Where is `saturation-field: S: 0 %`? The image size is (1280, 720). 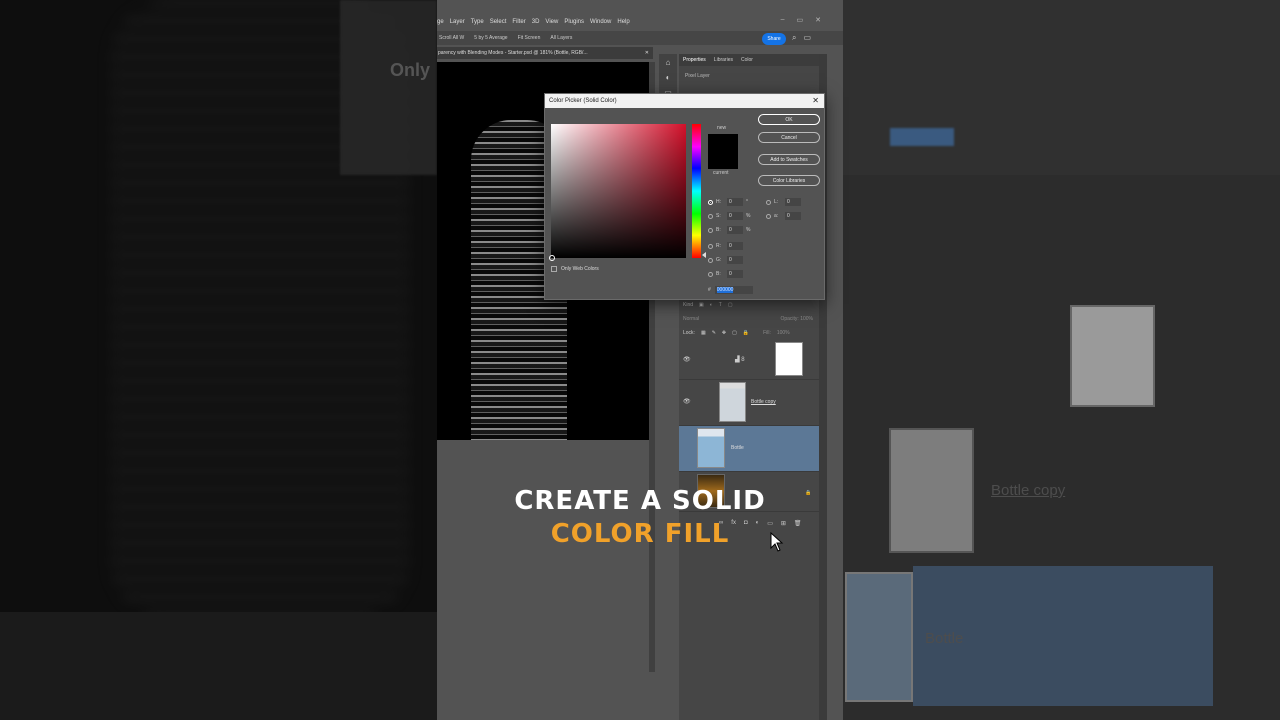
saturation-field: S: 0 % is located at coordinates (729, 216).